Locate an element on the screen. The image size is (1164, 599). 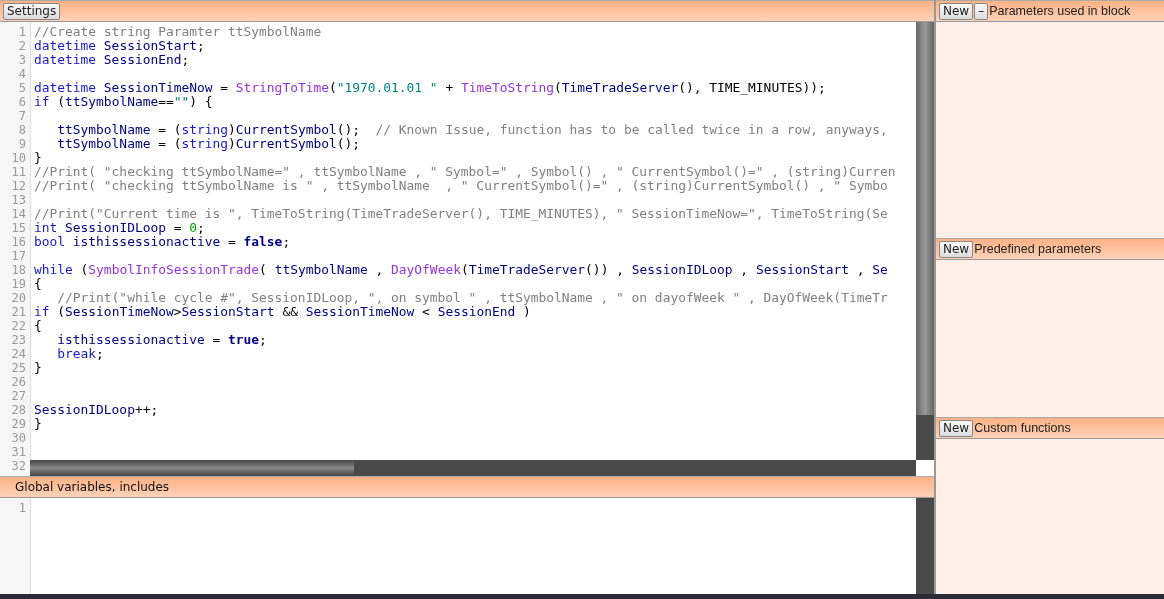
line-number: 15 is located at coordinates (18, 228).